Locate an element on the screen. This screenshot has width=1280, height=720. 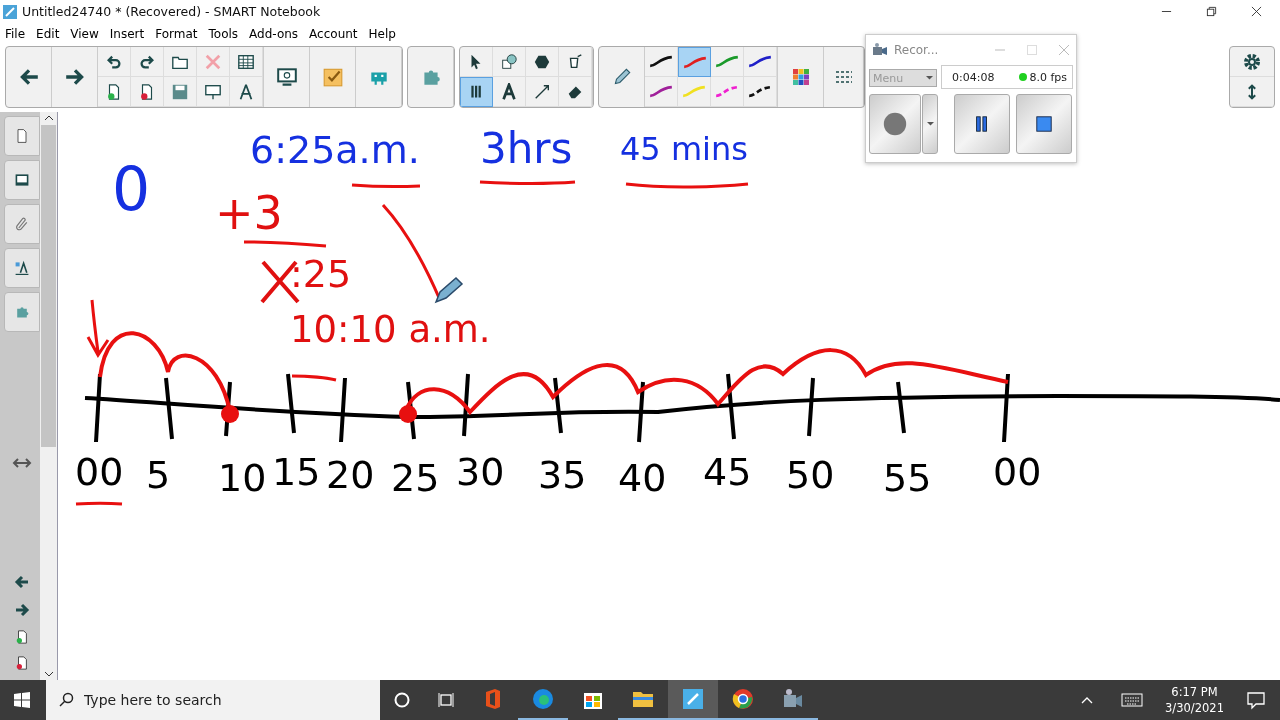
restore-icon is located at coordinates (1211, 11).